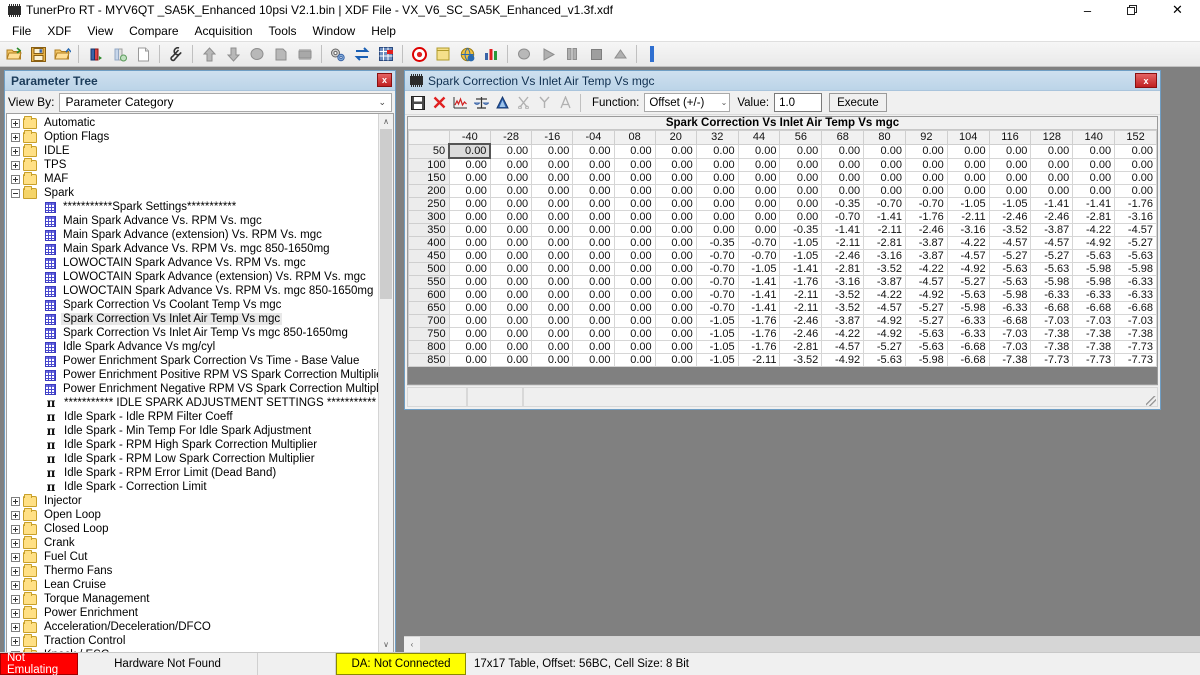  What do you see at coordinates (119, 54) in the screenshot?
I see `bin-ghost-icon` at bounding box center [119, 54].